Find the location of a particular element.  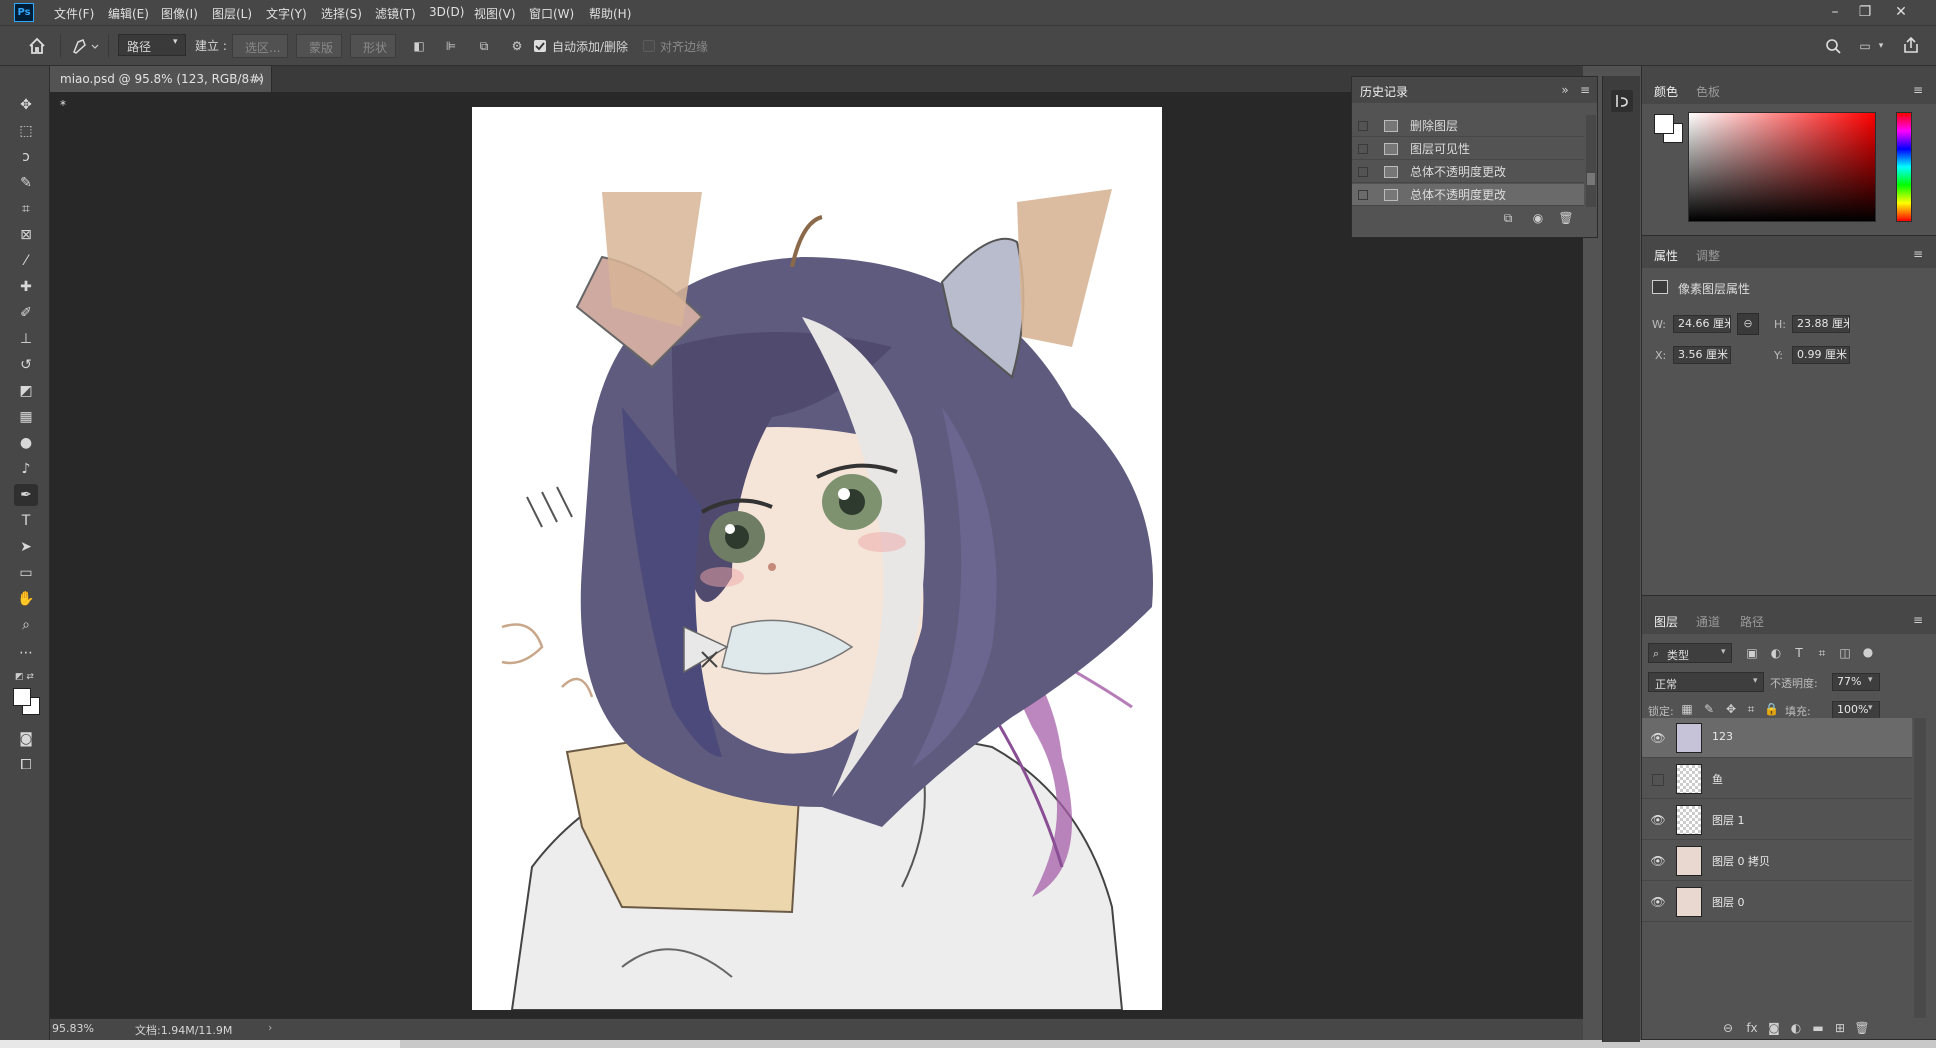

tab-color: 颜色 is located at coordinates (1666, 91).